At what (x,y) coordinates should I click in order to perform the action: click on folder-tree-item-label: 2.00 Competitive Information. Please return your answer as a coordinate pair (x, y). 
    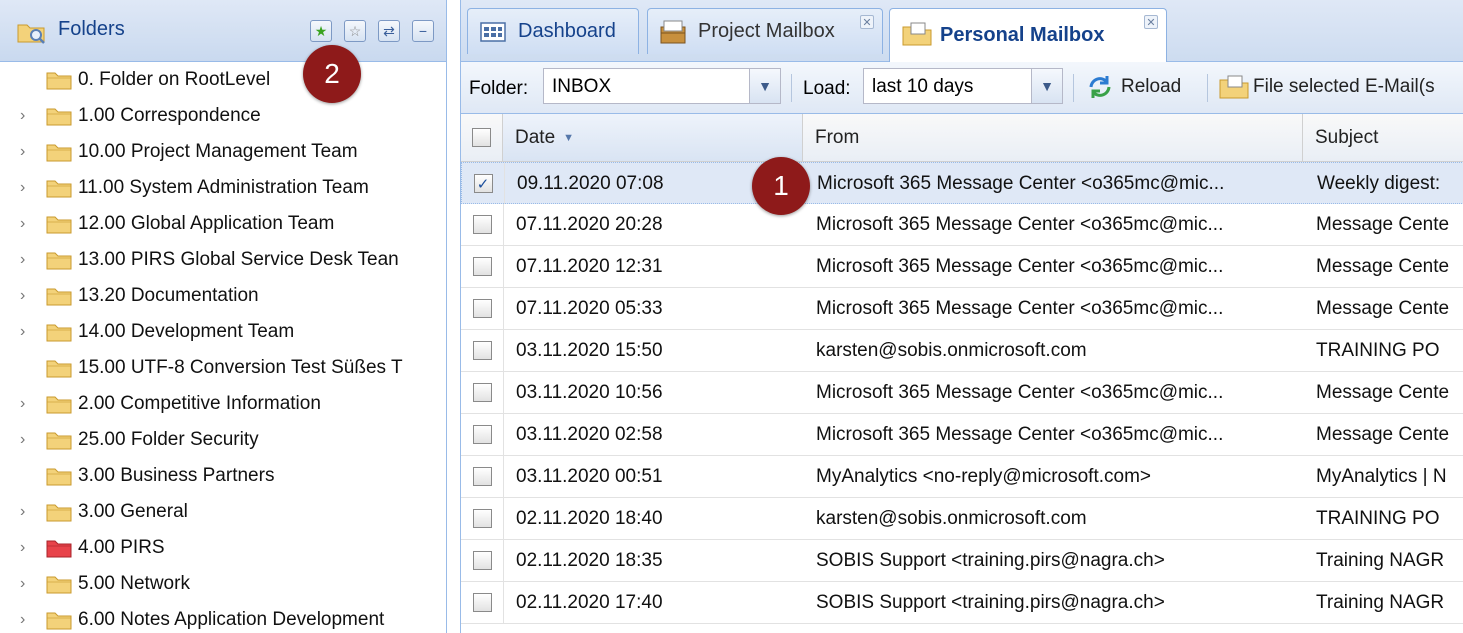
    Looking at the image, I should click on (199, 403).